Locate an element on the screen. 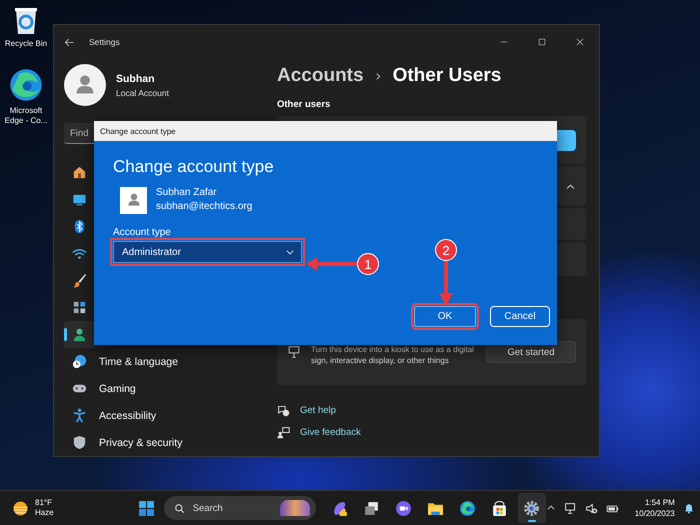 The image size is (700, 525). bluetooth-icon is located at coordinates (79, 226).